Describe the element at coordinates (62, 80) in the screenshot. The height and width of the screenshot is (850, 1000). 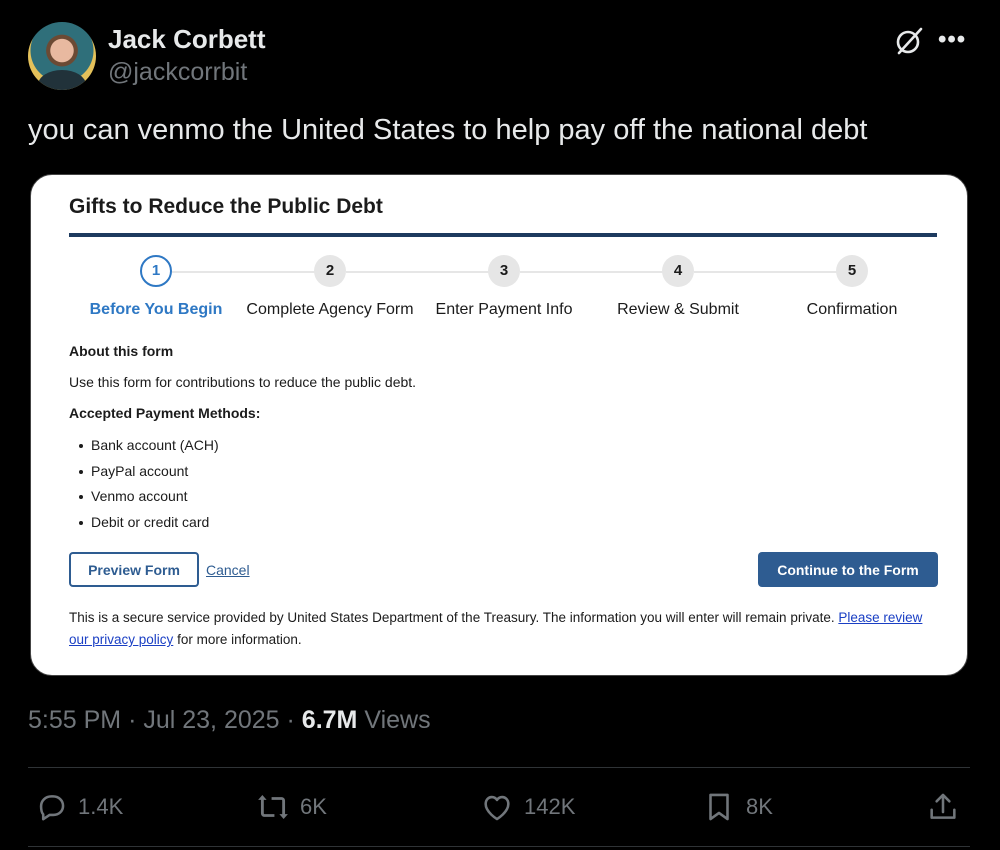
I see `avatar-shirt` at that location.